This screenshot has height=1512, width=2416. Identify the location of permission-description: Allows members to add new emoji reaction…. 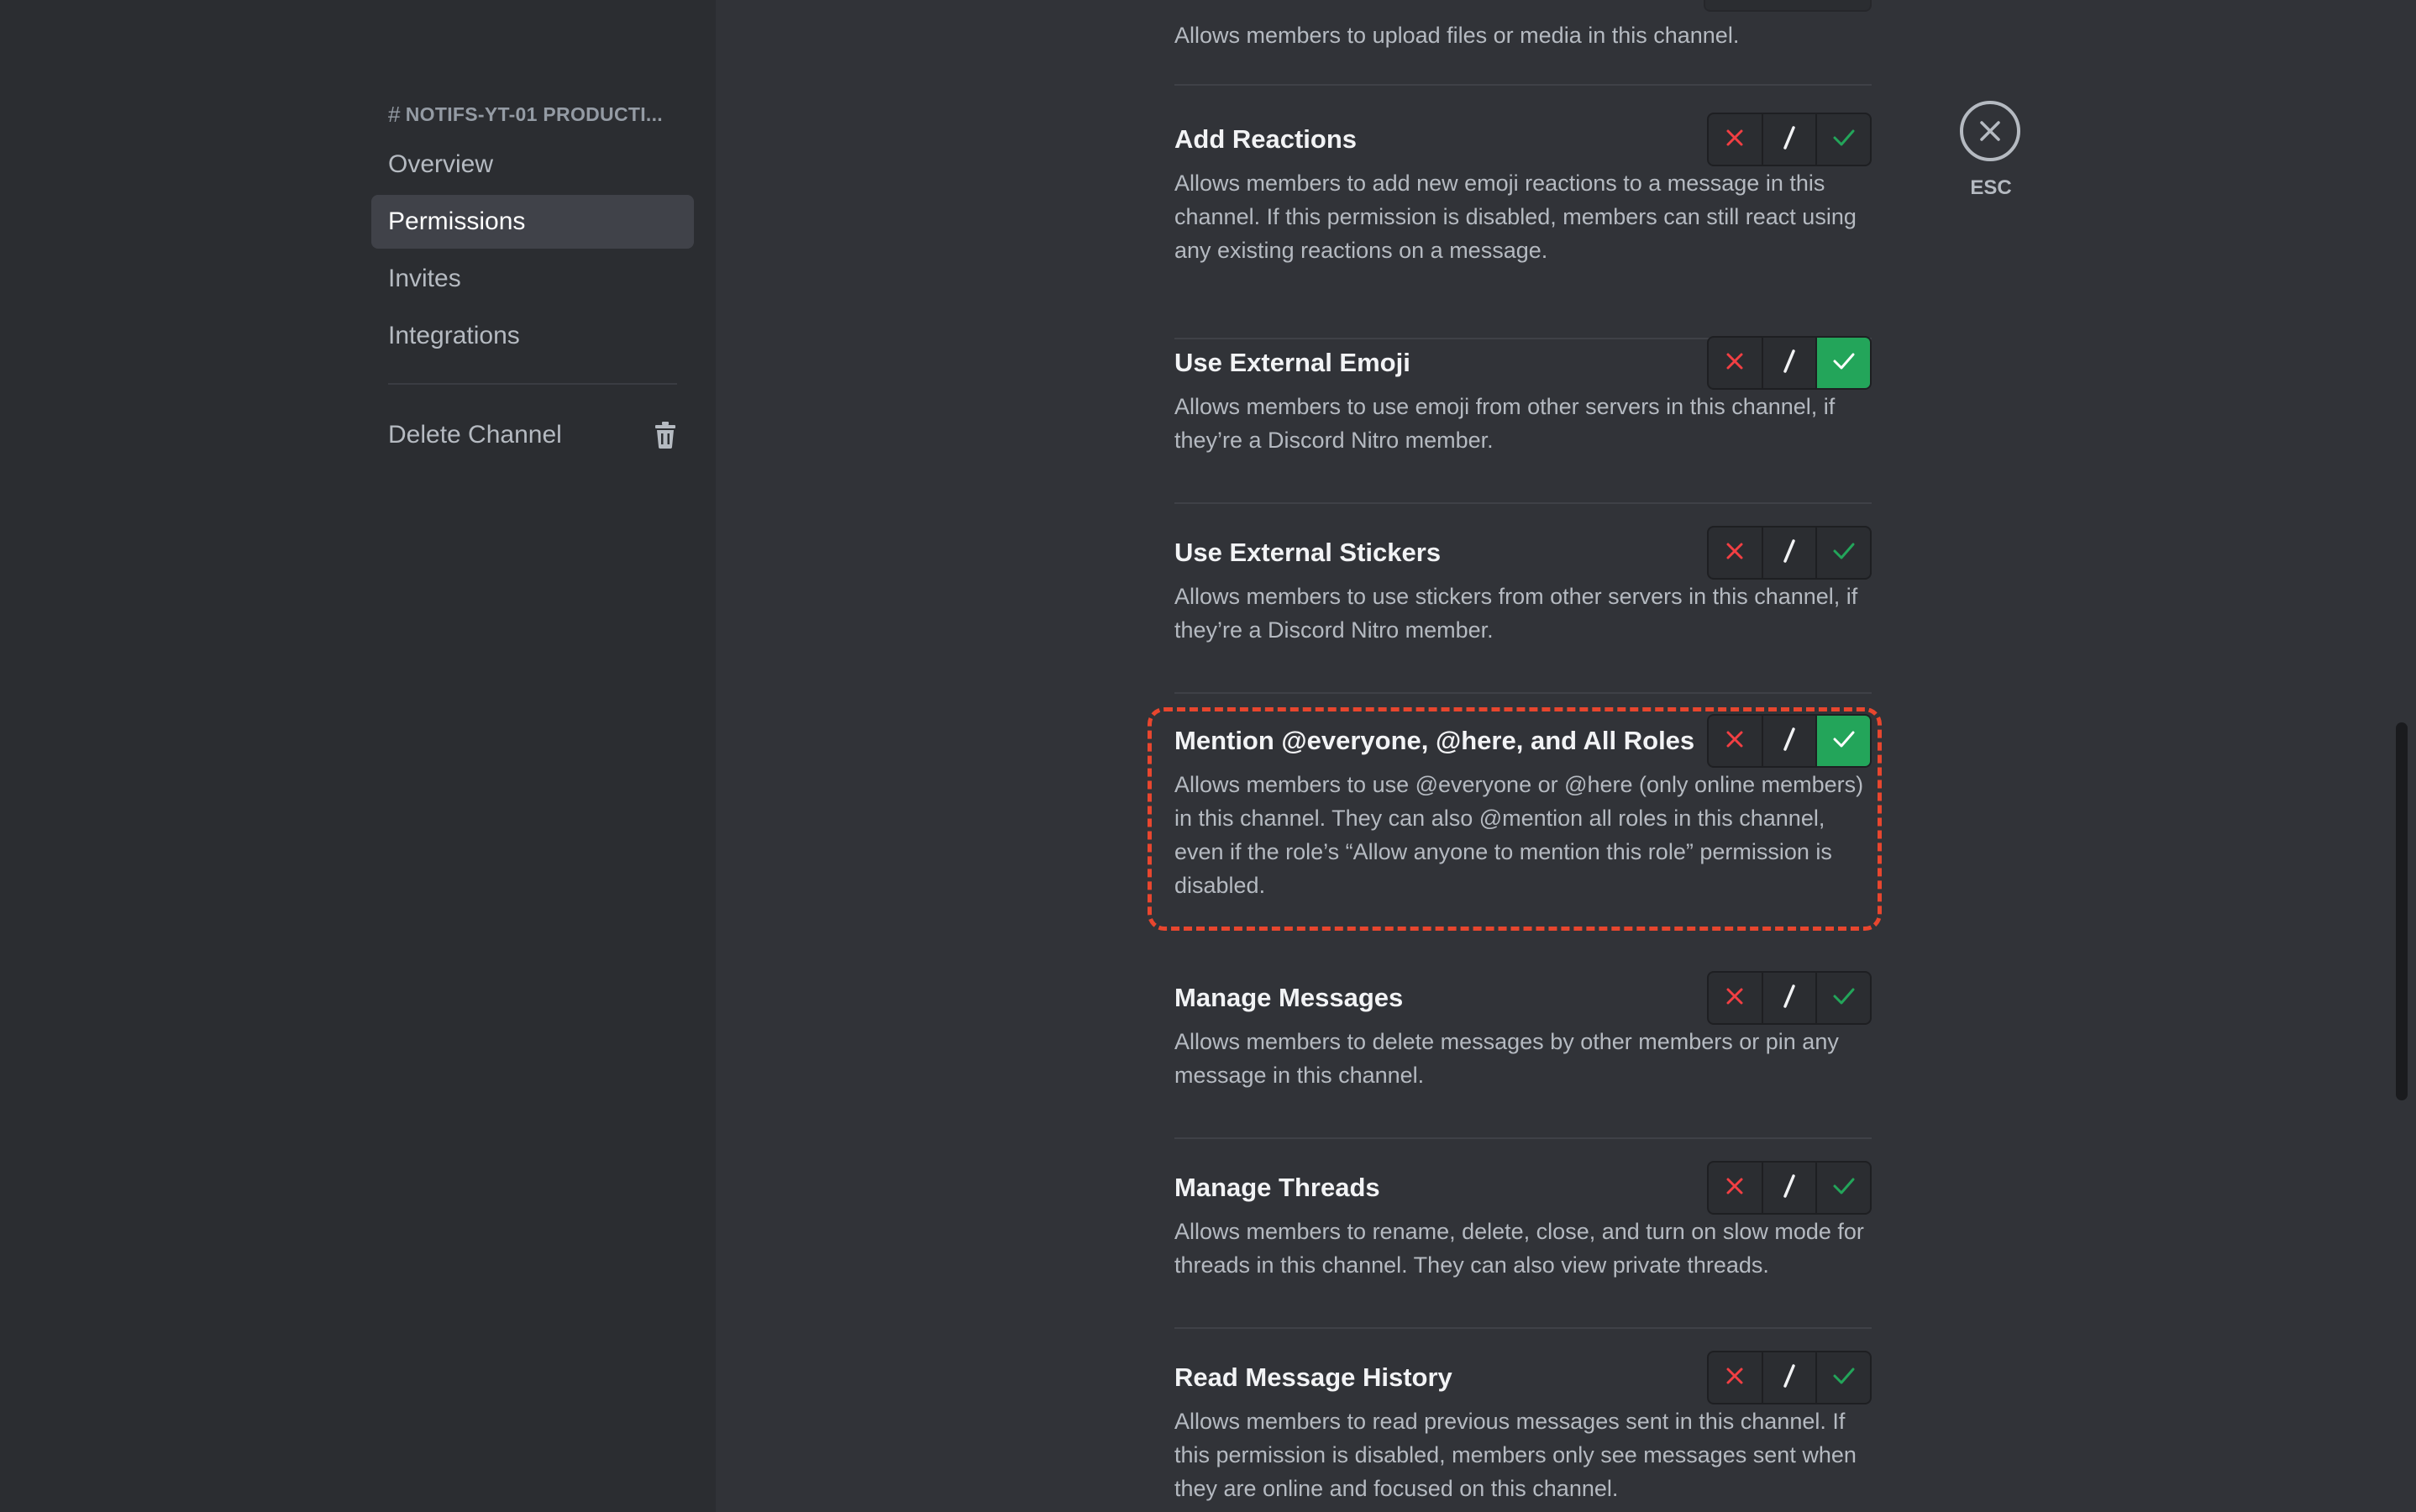
(1515, 217).